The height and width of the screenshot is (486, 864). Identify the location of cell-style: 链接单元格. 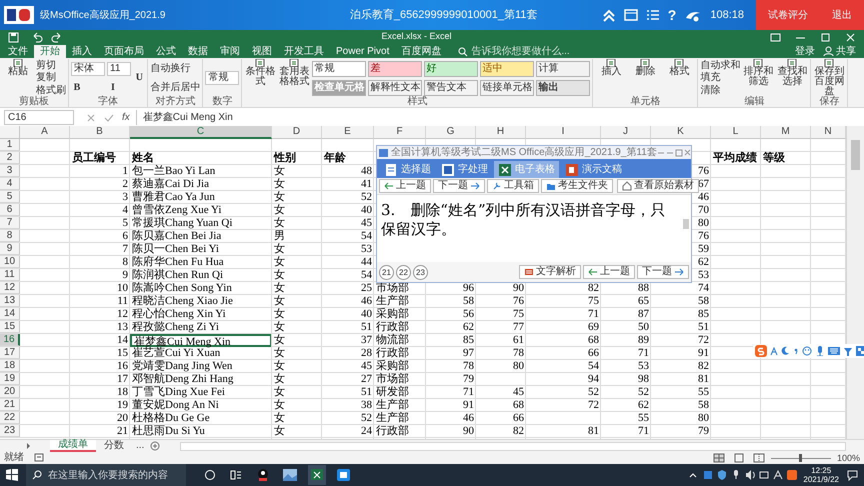
(507, 88).